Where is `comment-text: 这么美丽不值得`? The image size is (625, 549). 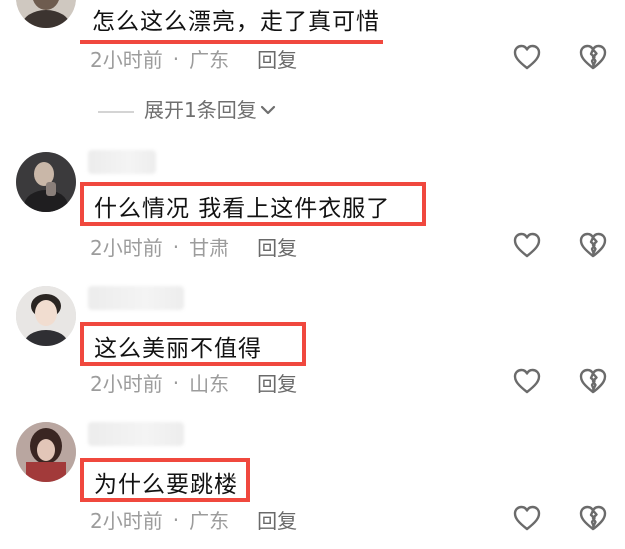
comment-text: 这么美丽不值得 is located at coordinates (178, 349).